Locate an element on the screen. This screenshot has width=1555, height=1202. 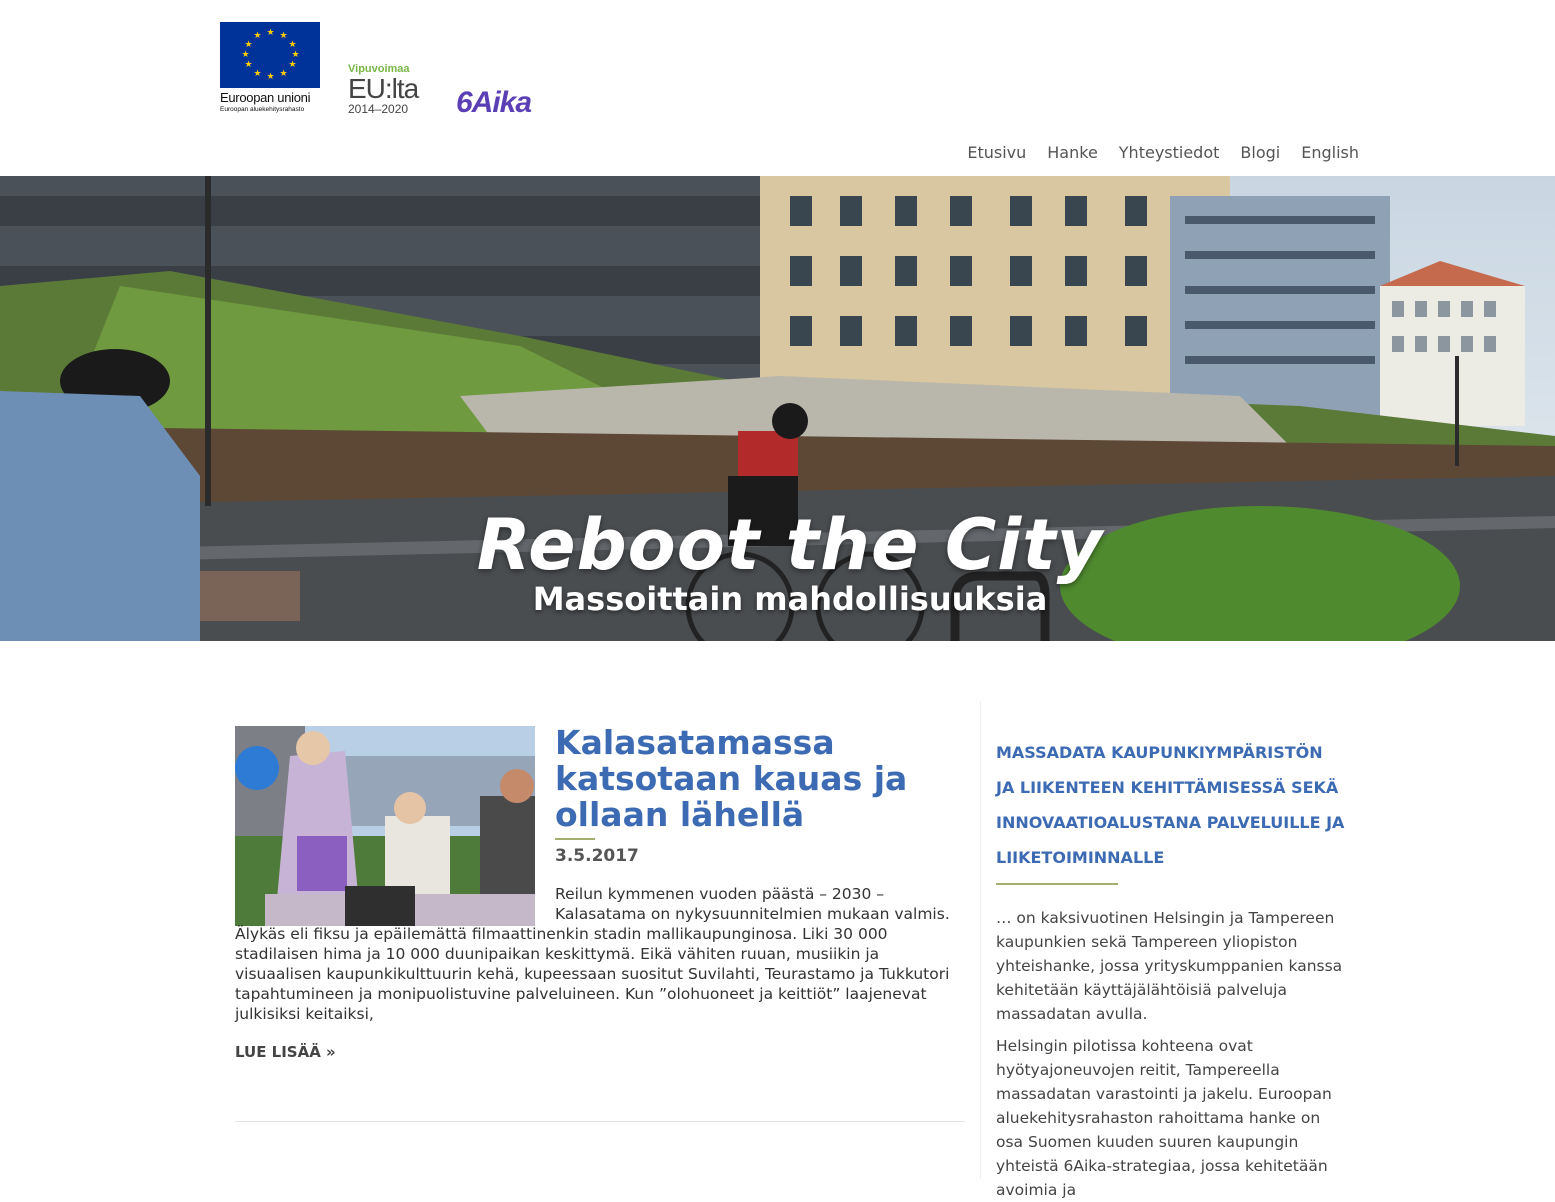
hero-title: Reboot the City is located at coordinates (790, 545).